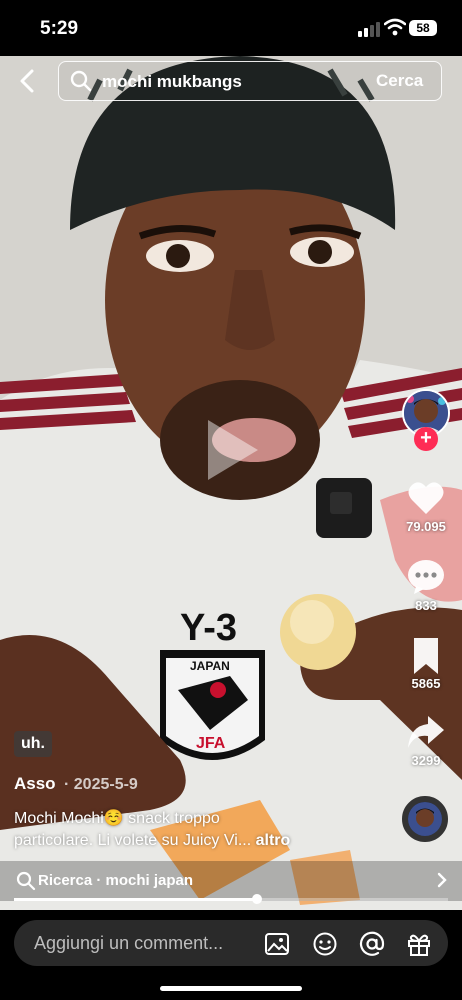  Describe the element at coordinates (273, 840) in the screenshot. I see `more-link: altro` at that location.